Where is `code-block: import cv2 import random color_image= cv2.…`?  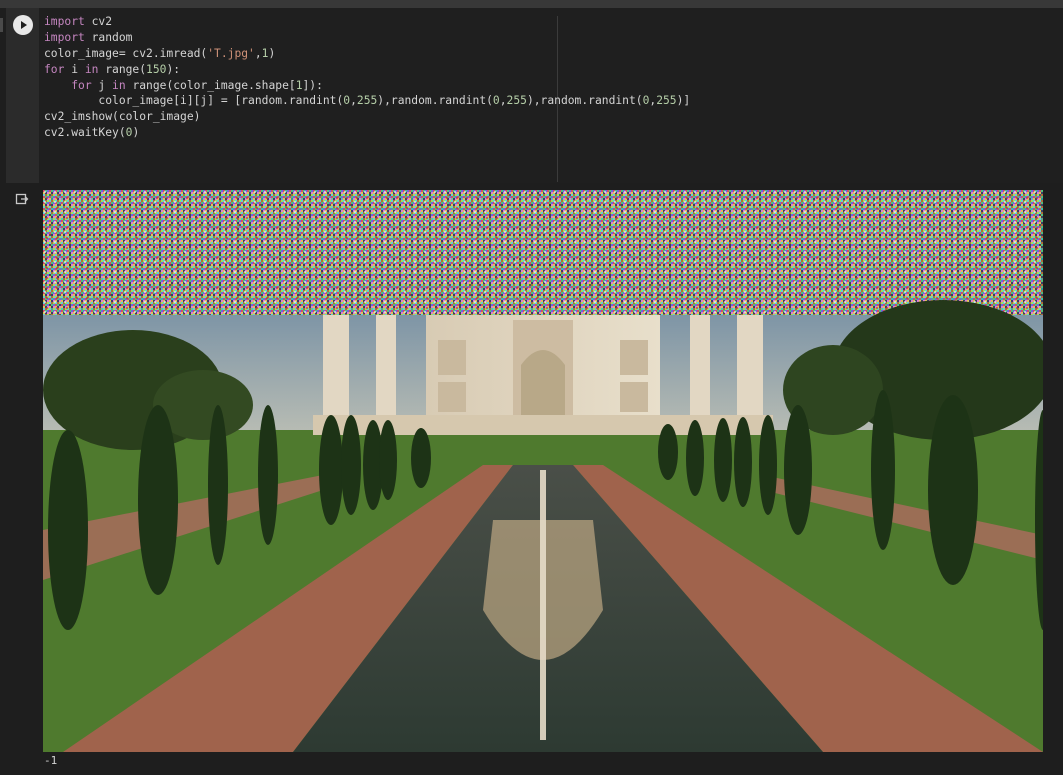 code-block: import cv2 import random color_image= cv2.… is located at coordinates (367, 77).